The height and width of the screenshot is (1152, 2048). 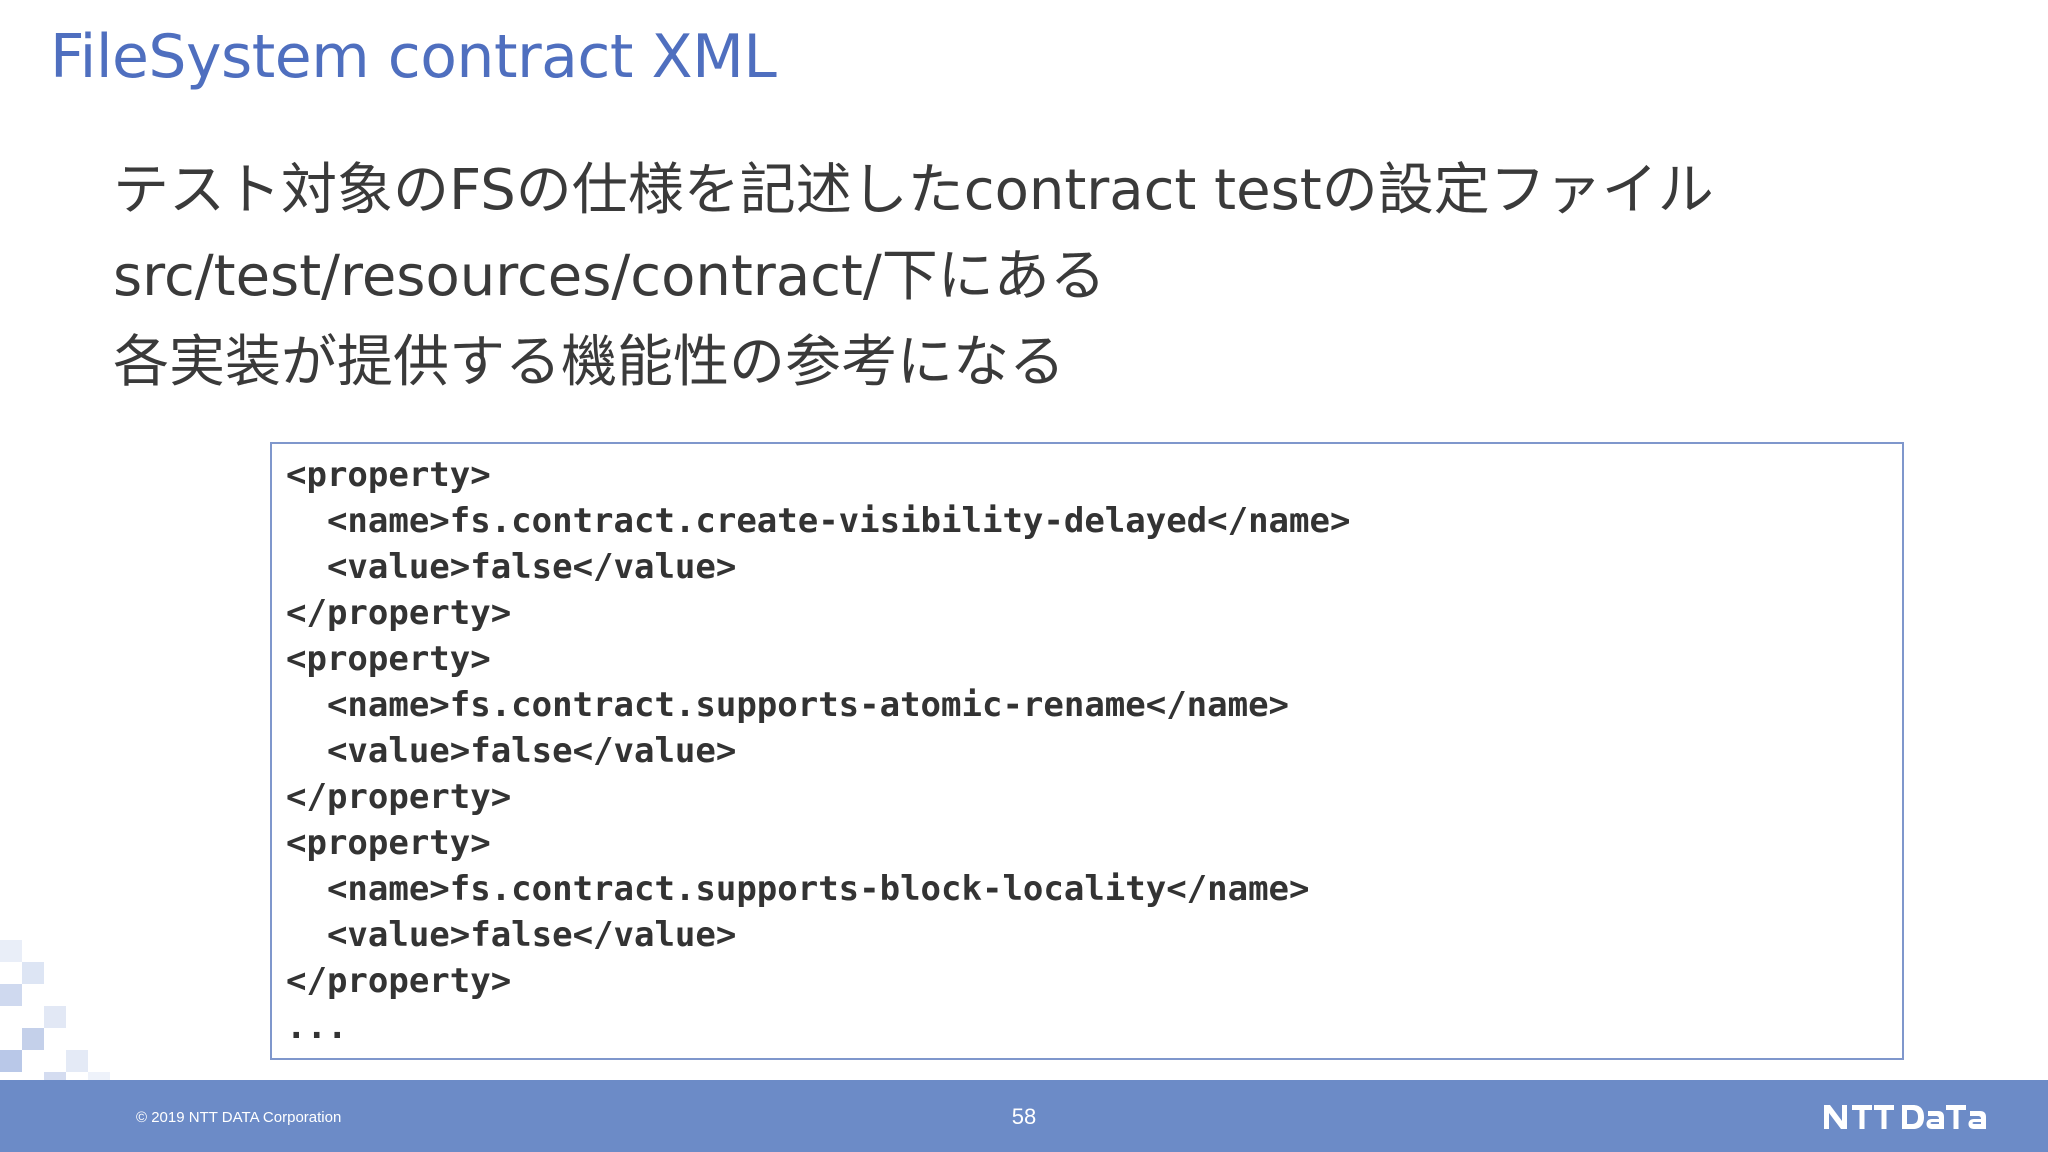 I want to click on bullet-item: テスト対象のFSの仕様を記述したcontract testの設定ファイル, so click(x=913, y=190).